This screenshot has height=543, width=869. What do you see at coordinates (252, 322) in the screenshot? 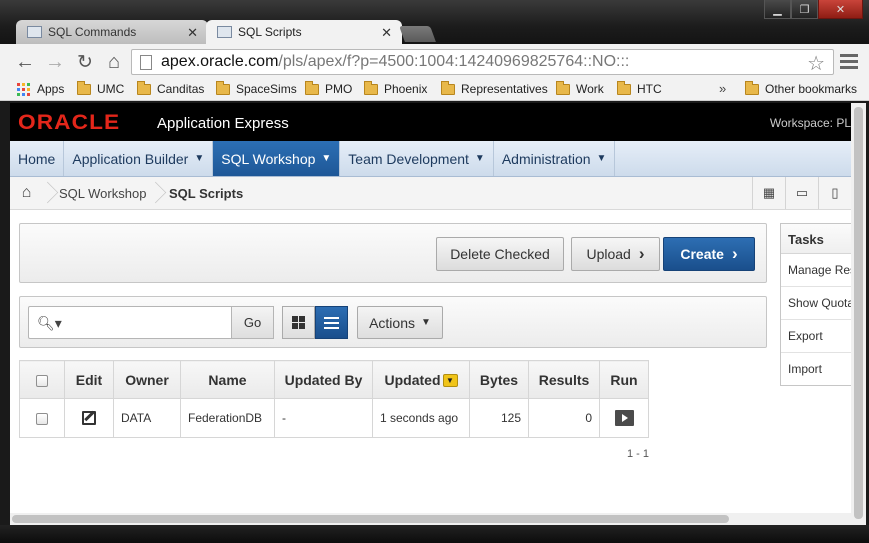
I see `go-button: Go` at bounding box center [252, 322].